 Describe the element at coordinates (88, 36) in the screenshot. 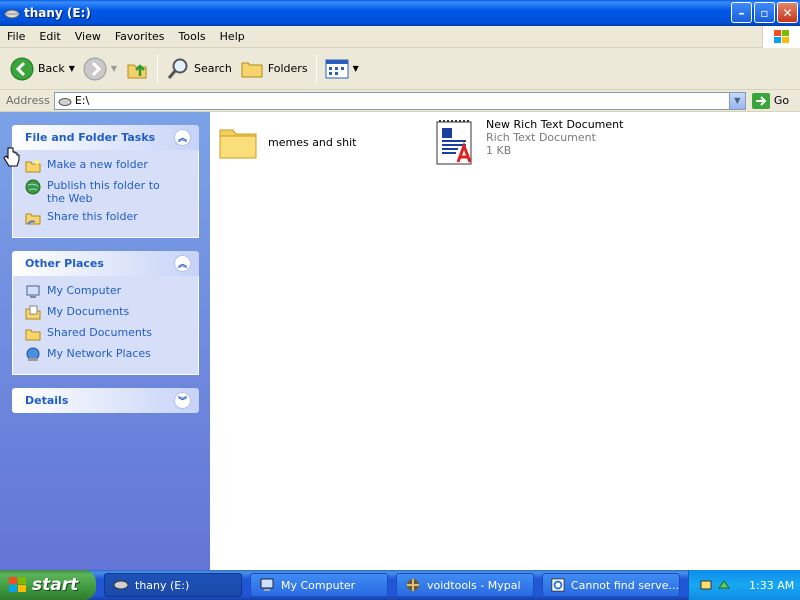

I see `menu-view: View` at that location.